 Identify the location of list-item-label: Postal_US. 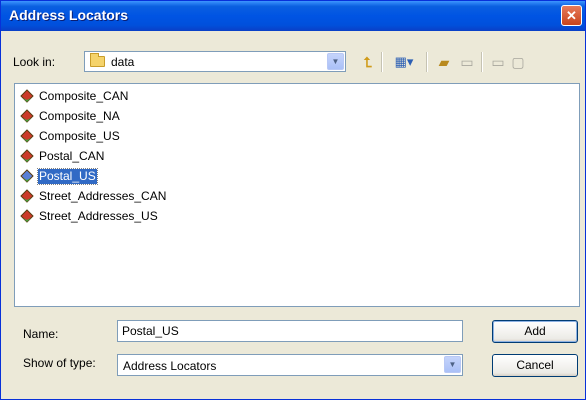
(67, 176).